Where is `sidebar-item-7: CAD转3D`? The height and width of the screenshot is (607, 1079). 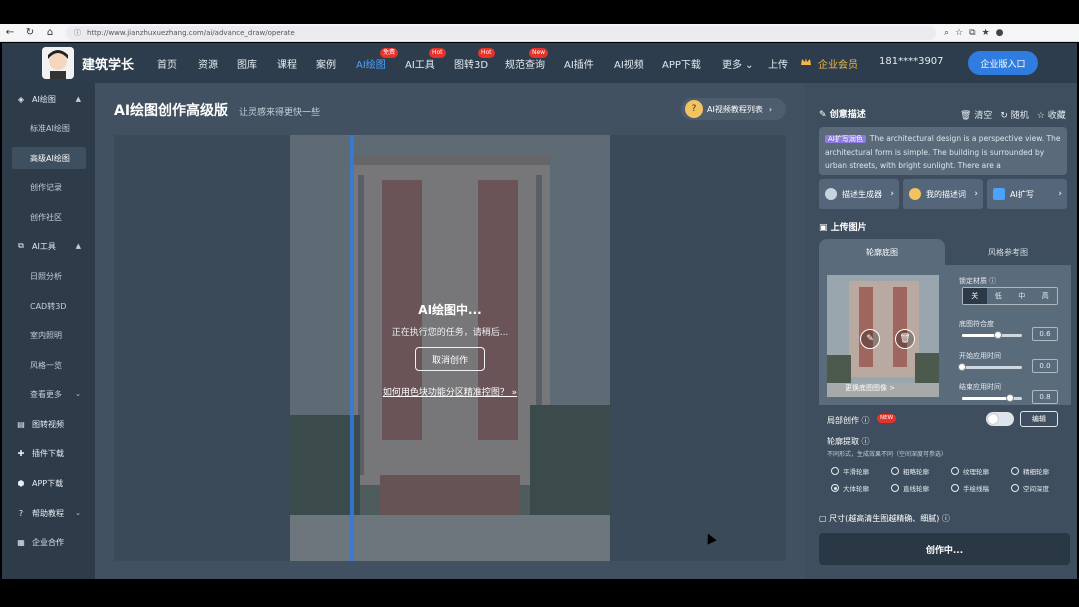
sidebar-item-7: CAD转3D is located at coordinates (48, 306).